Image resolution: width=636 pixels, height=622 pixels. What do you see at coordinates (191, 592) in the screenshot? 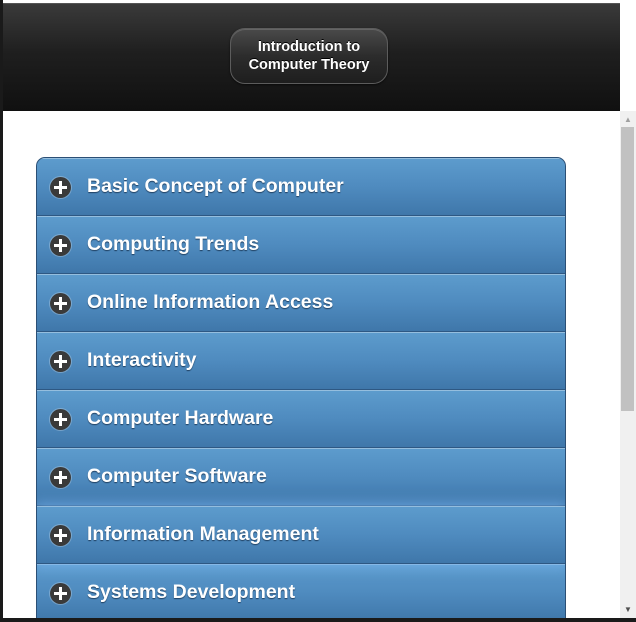
I see `accordion-item-label: Systems Development` at bounding box center [191, 592].